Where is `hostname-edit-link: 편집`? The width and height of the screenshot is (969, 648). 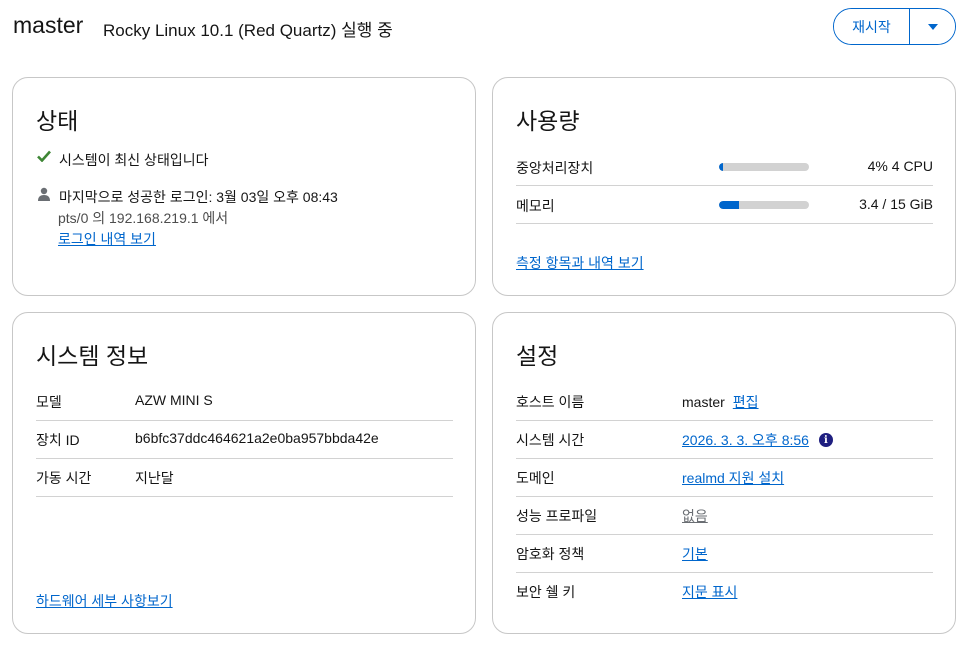
hostname-edit-link: 편집 is located at coordinates (746, 402).